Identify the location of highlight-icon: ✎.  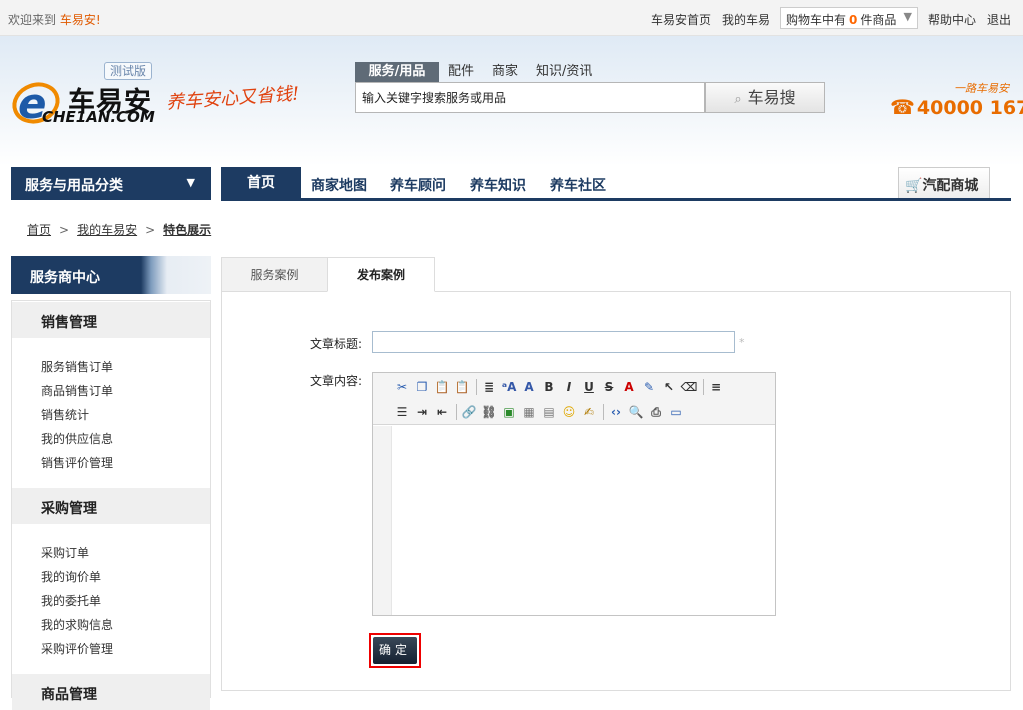
(649, 387).